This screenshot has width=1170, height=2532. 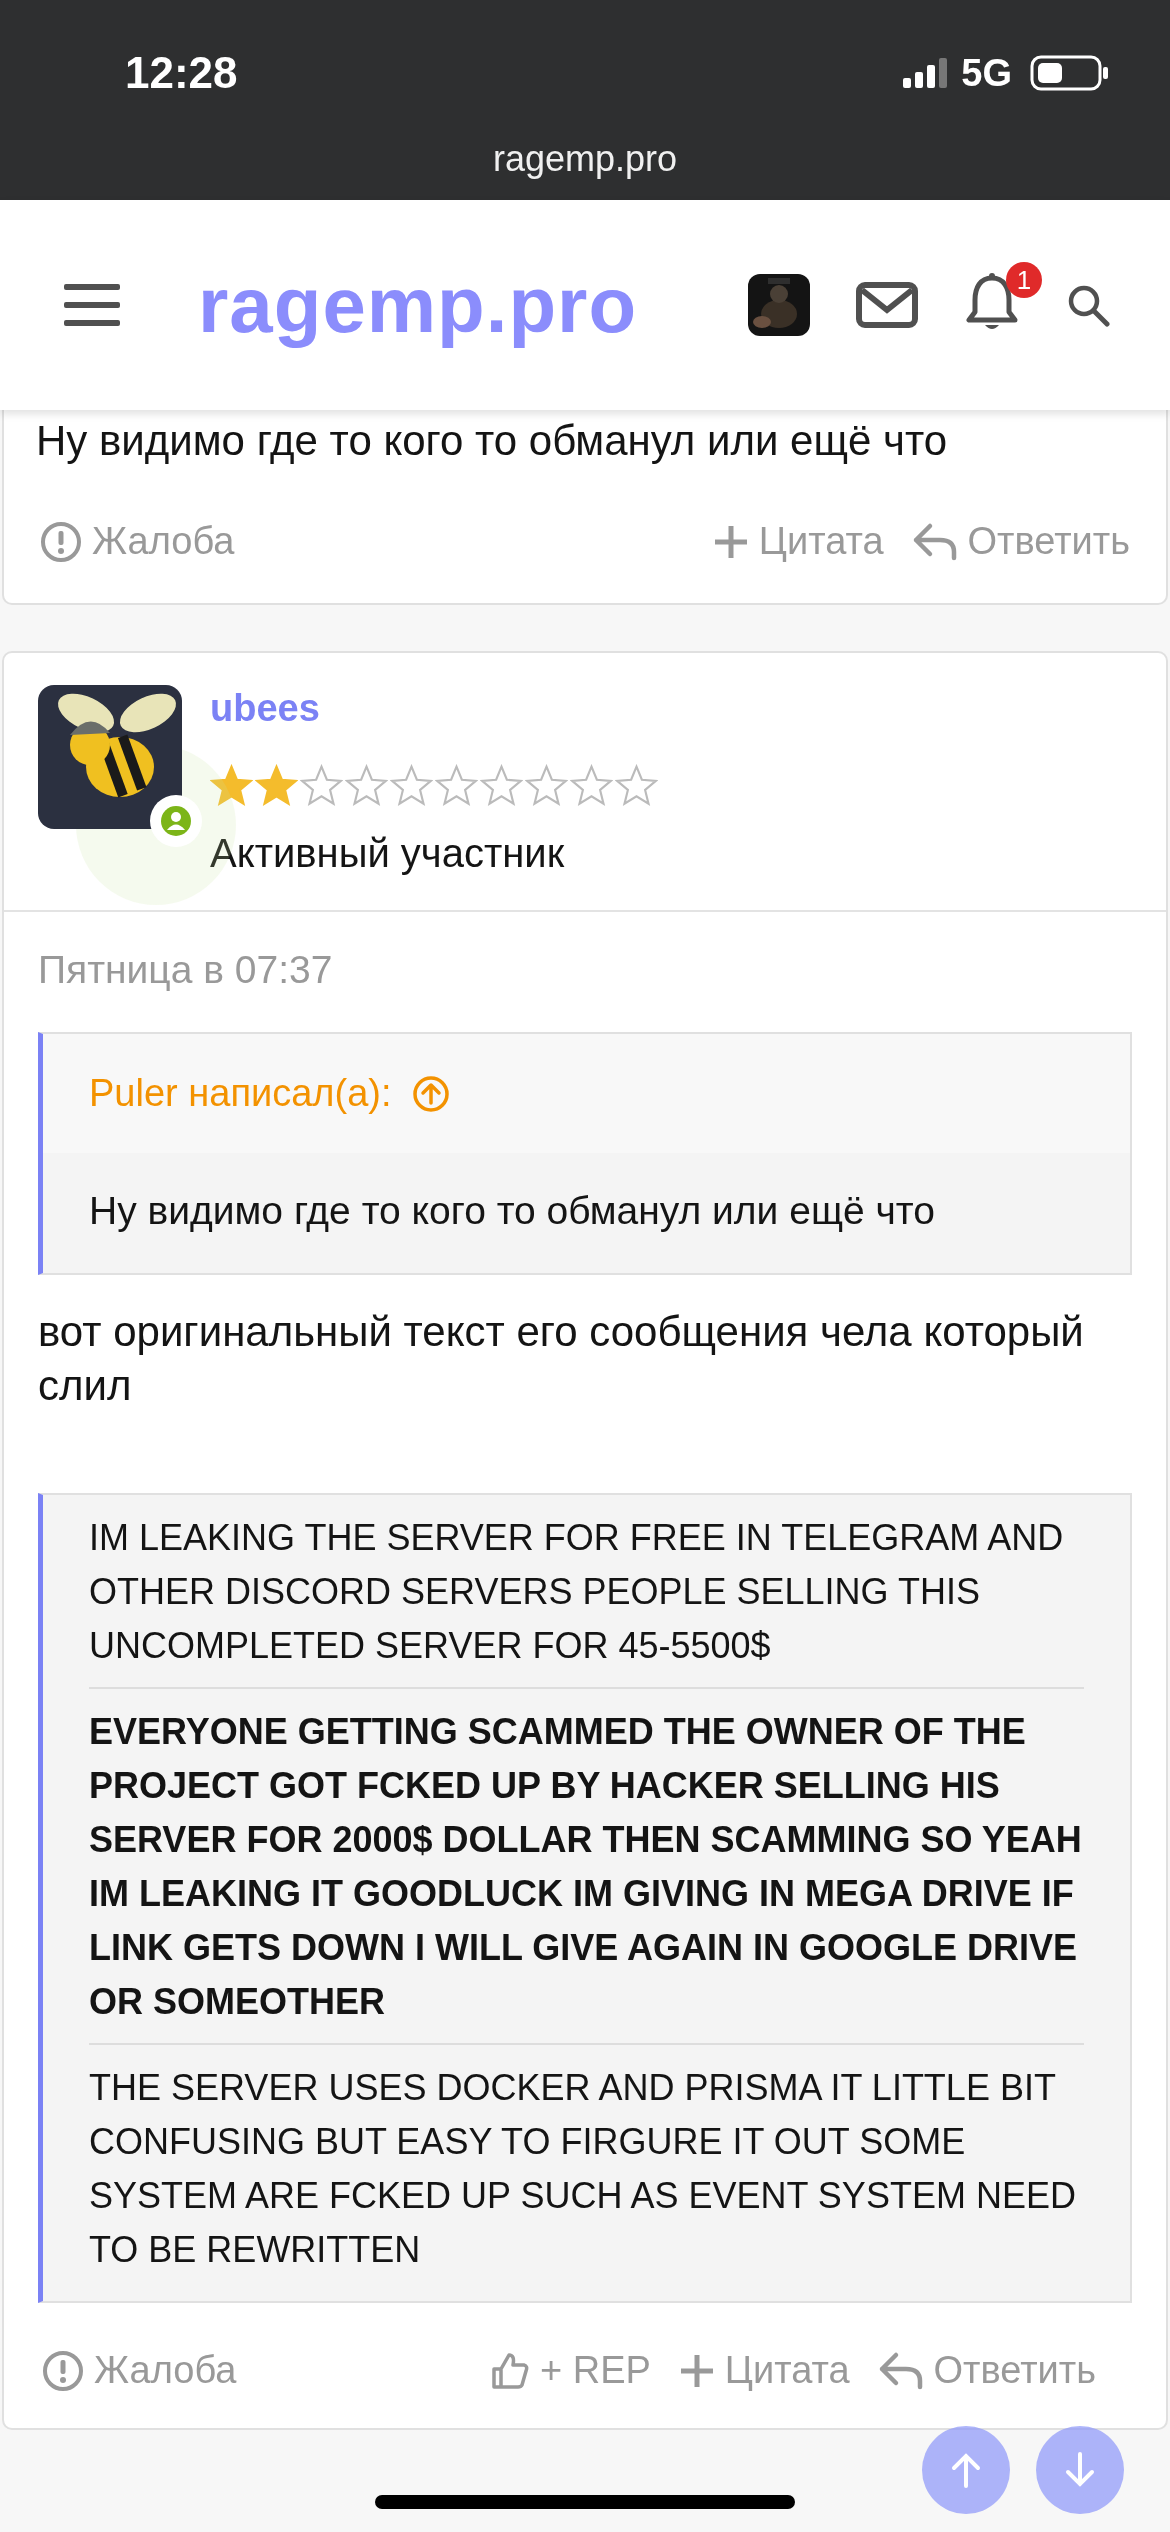 What do you see at coordinates (181, 73) in the screenshot?
I see `clock-time: 12:28` at bounding box center [181, 73].